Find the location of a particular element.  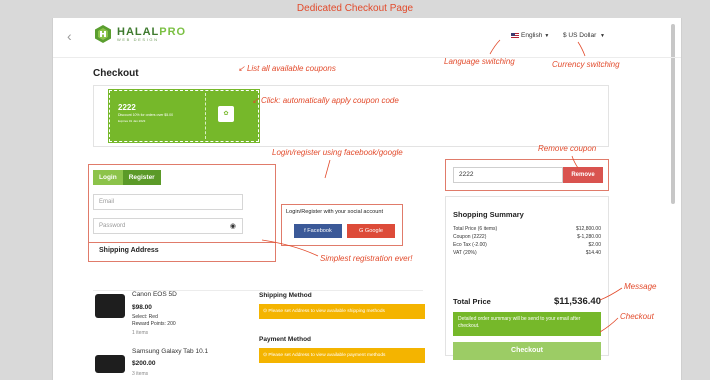

tab-register: Register is located at coordinates (141, 177).